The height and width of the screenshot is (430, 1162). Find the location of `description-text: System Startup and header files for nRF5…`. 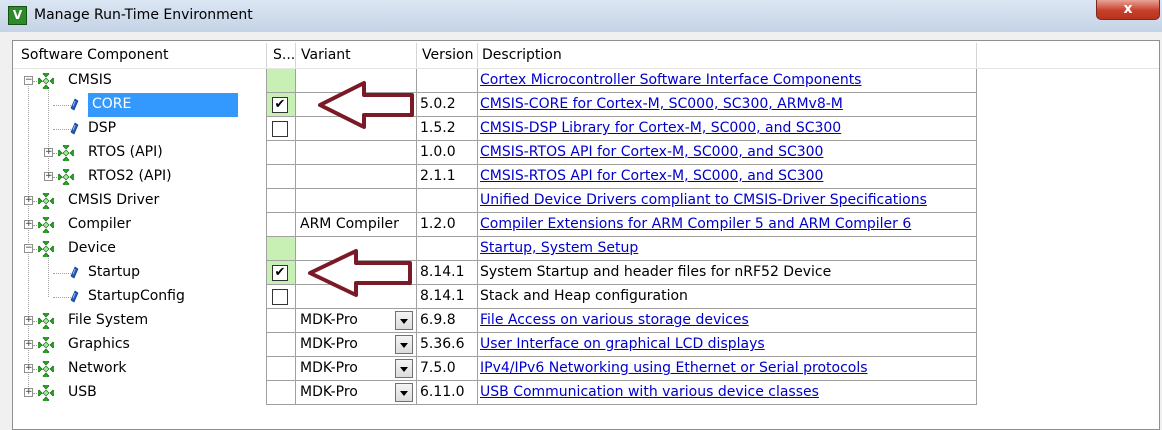

description-text: System Startup and header files for nRF5… is located at coordinates (727, 273).